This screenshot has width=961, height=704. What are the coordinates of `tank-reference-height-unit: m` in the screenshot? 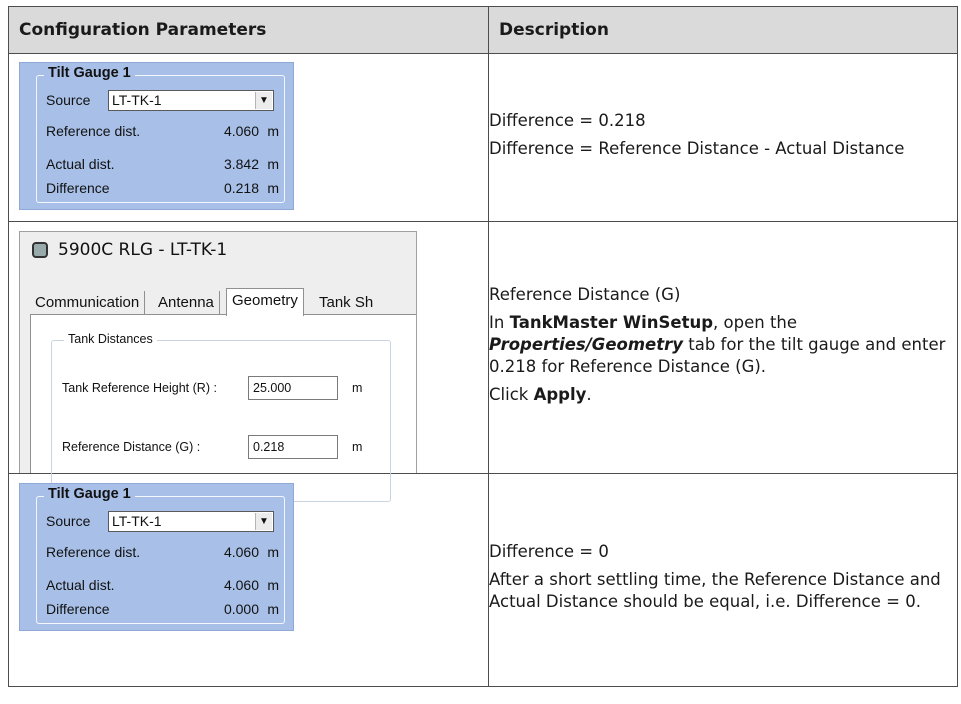 It's located at (357, 388).